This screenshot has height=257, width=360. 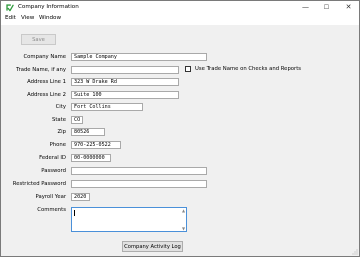 I want to click on menu-window: Window, so click(x=50, y=18).